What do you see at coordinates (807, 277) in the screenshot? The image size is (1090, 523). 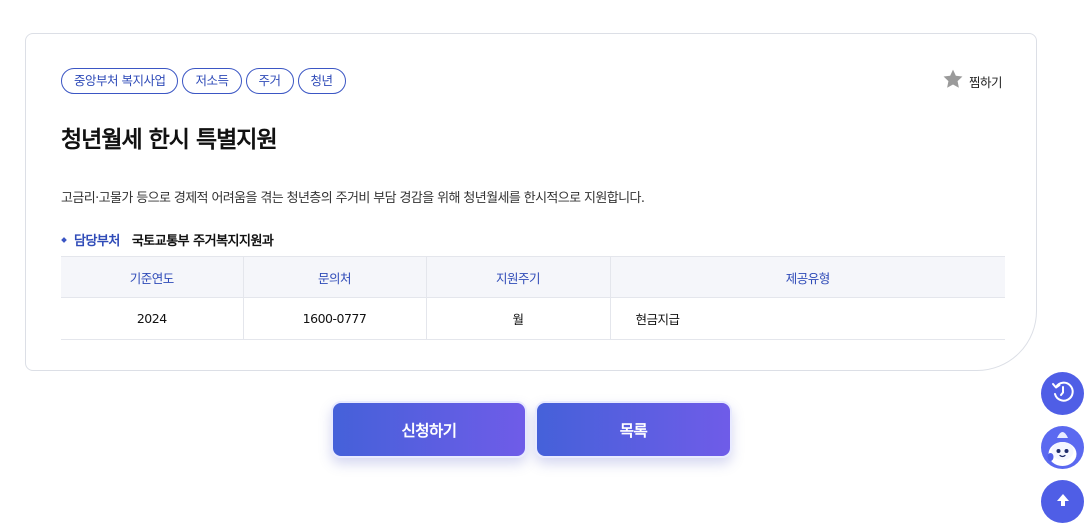 I see `header-provision-type: 제공유형` at bounding box center [807, 277].